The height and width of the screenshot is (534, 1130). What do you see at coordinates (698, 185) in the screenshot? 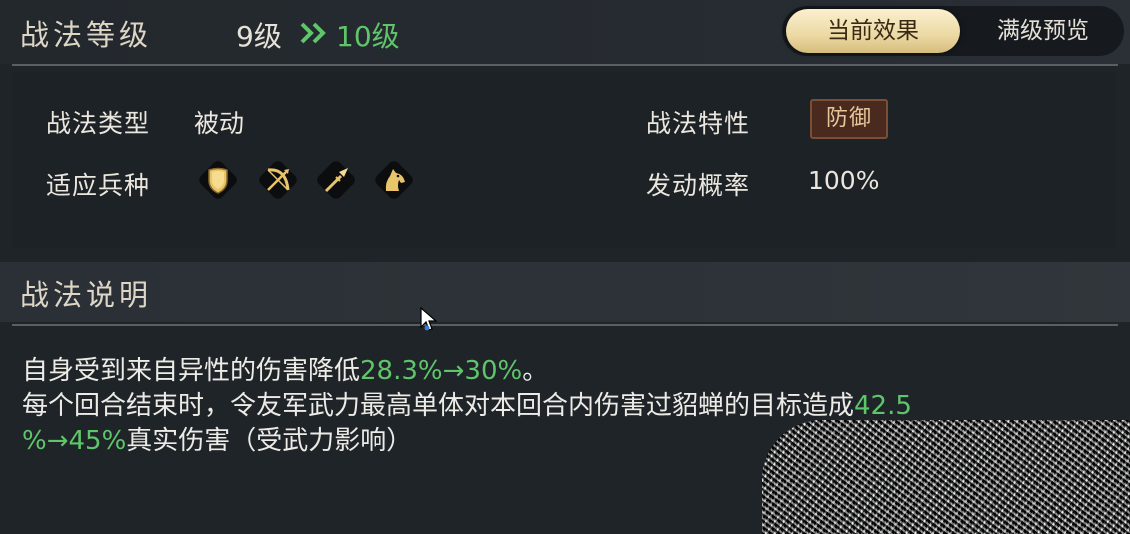
I see `trigger-chance-label: 发动概率` at bounding box center [698, 185].